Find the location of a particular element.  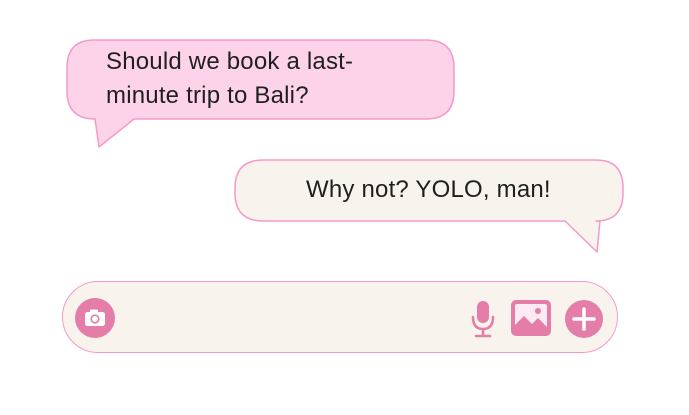

outgoing-message-text: Why not? YOLO, man! is located at coordinates (428, 189).